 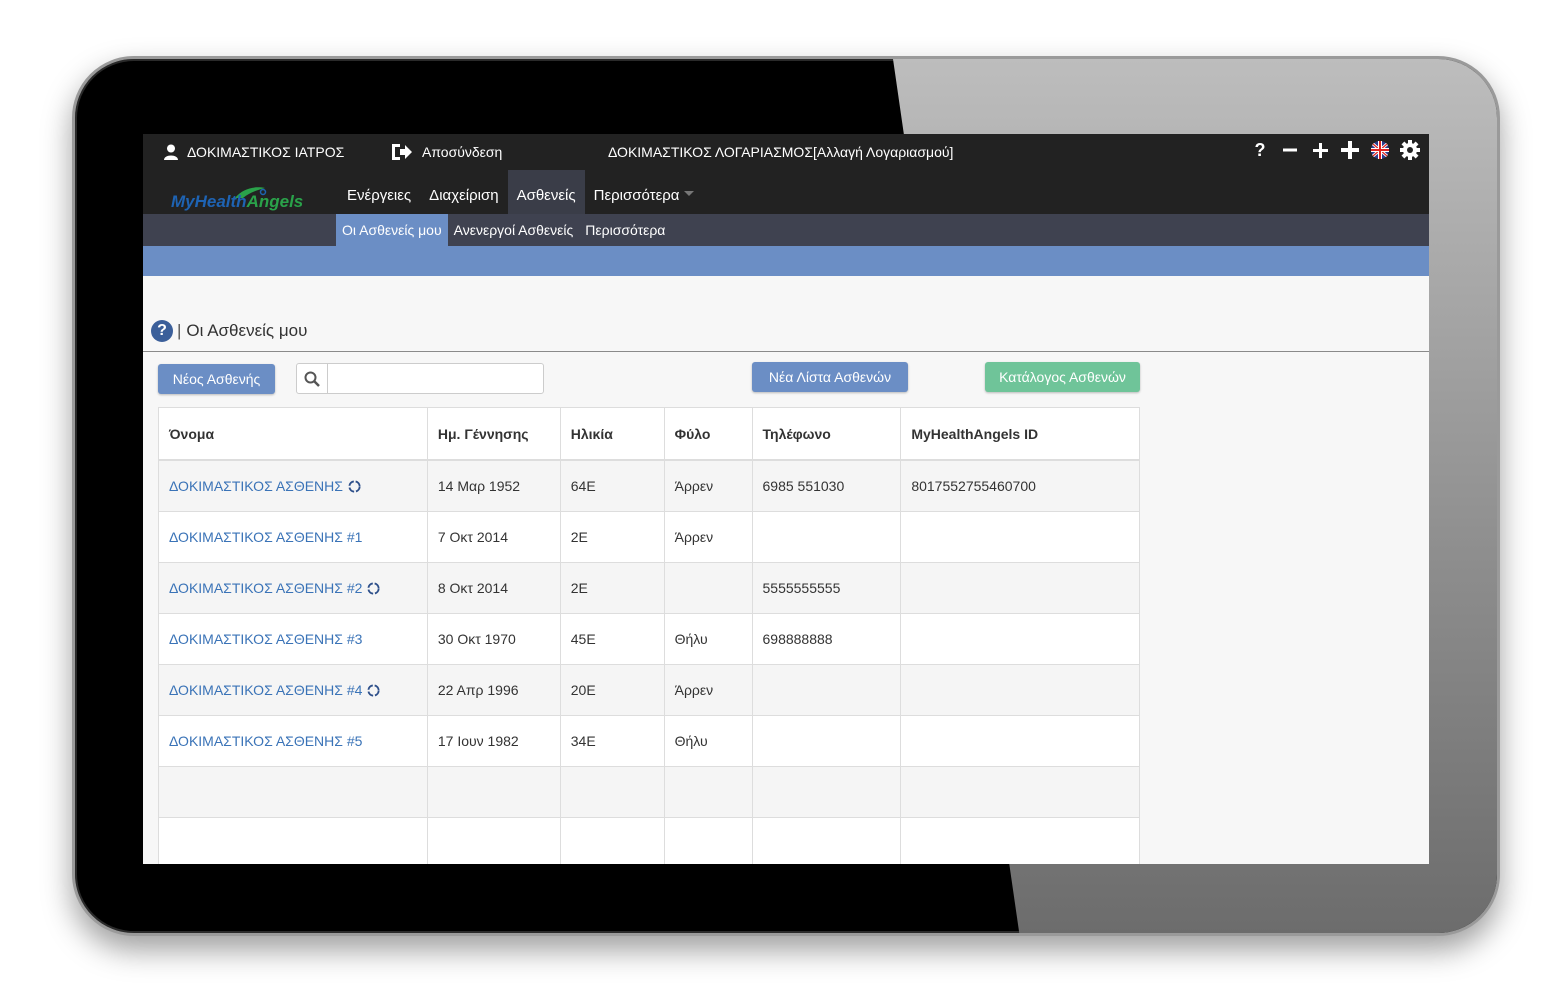 I want to click on birthdate-cell: 14 Μαρ 1952, so click(x=493, y=485).